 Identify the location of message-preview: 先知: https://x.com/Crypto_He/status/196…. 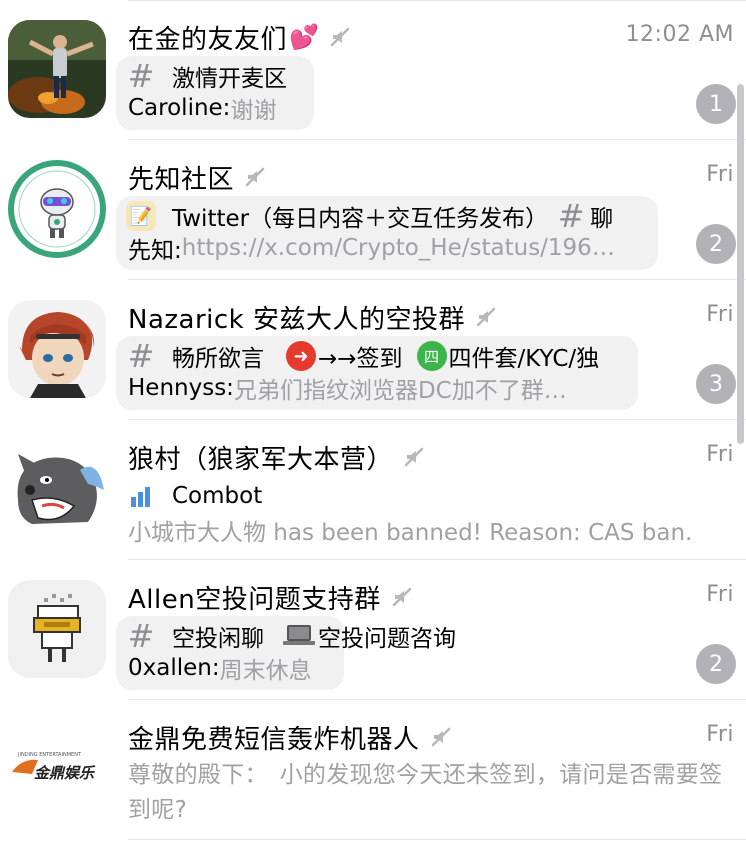
(371, 248).